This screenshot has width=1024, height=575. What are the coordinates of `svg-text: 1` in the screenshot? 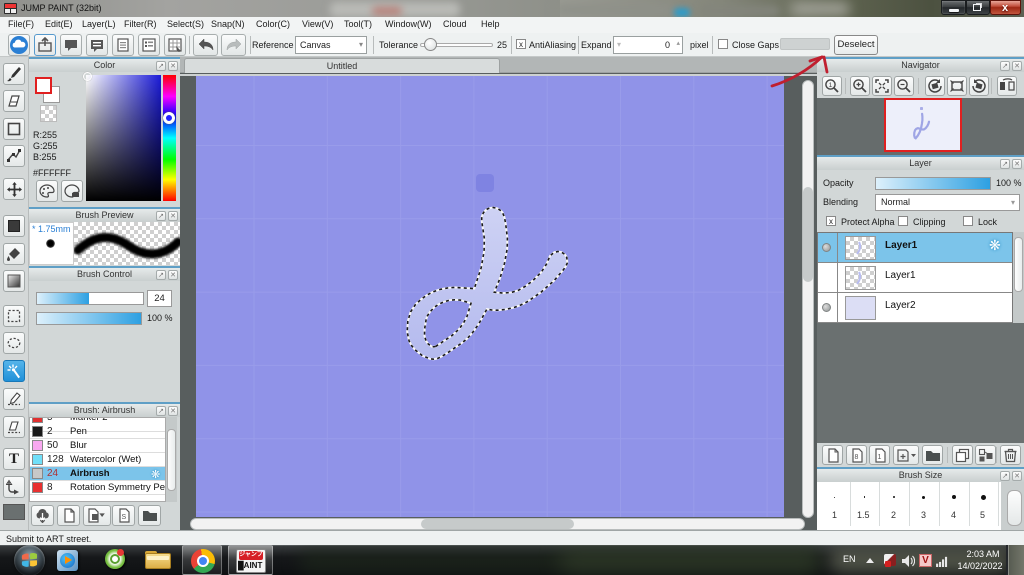 It's located at (879, 457).